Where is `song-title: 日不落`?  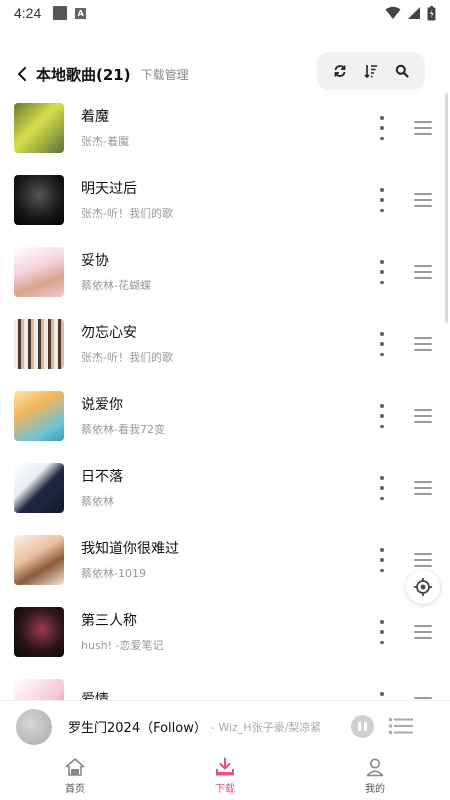 song-title: 日不落 is located at coordinates (102, 476).